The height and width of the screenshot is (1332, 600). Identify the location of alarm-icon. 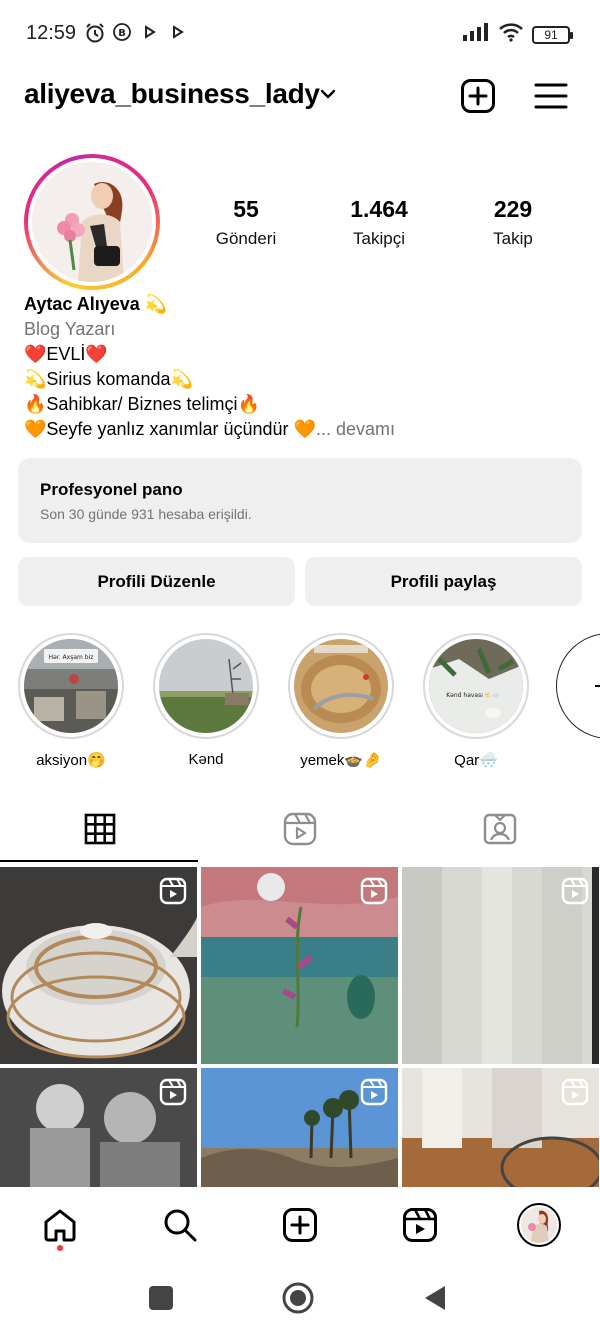
(95, 35).